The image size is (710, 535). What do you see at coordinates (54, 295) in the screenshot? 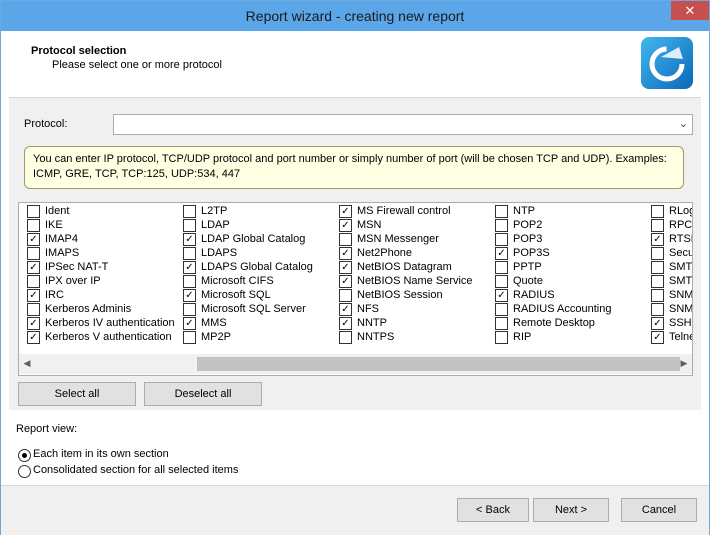
I see `protocol-item-label: IRC` at bounding box center [54, 295].